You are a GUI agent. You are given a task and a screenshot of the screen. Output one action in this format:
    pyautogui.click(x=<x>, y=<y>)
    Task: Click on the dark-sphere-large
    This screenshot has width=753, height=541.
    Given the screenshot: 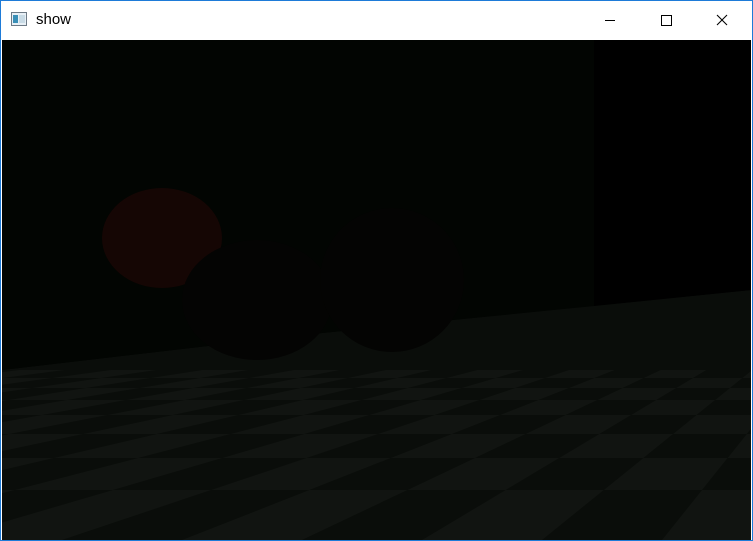 What is the action you would take?
    pyautogui.click(x=392, y=280)
    